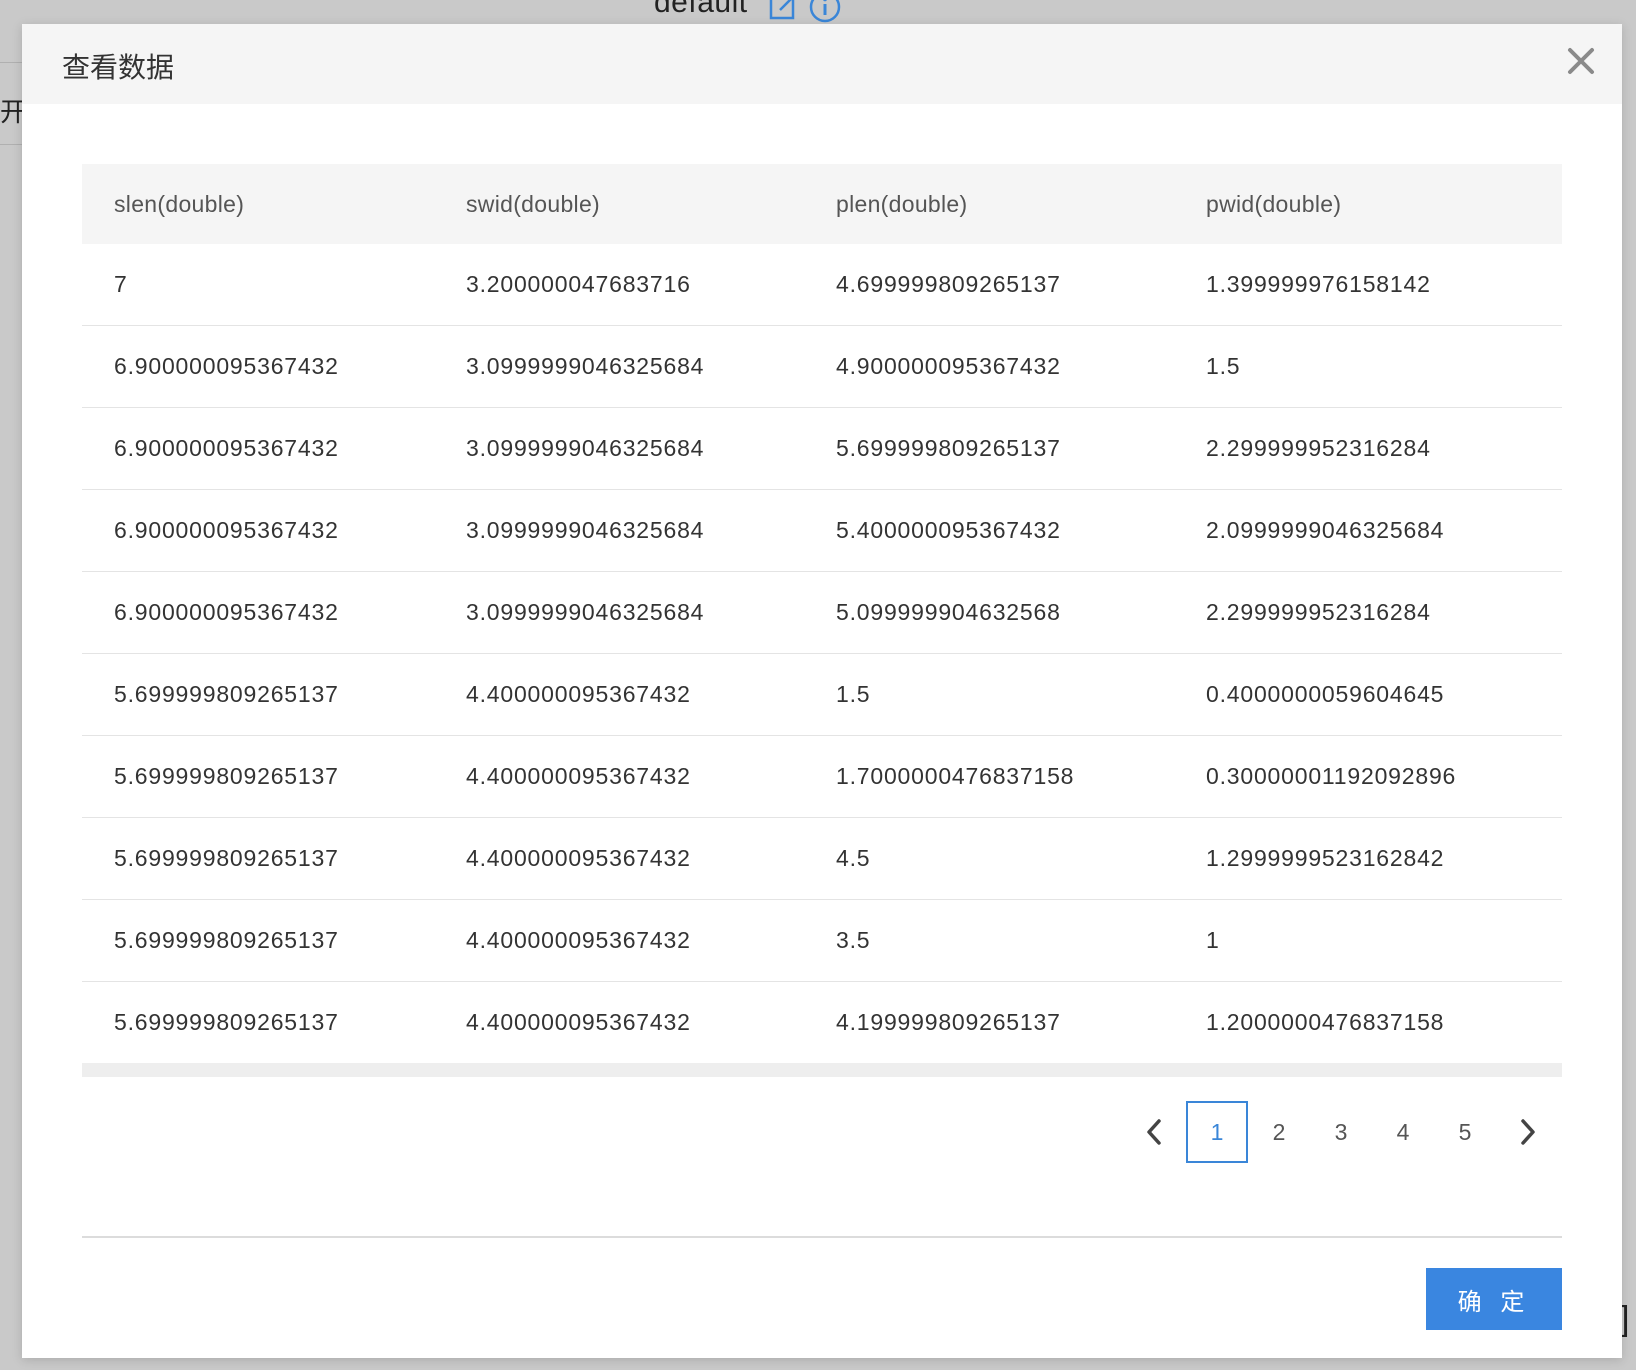 The width and height of the screenshot is (1636, 1370). I want to click on prev-page-button, so click(1154, 1132).